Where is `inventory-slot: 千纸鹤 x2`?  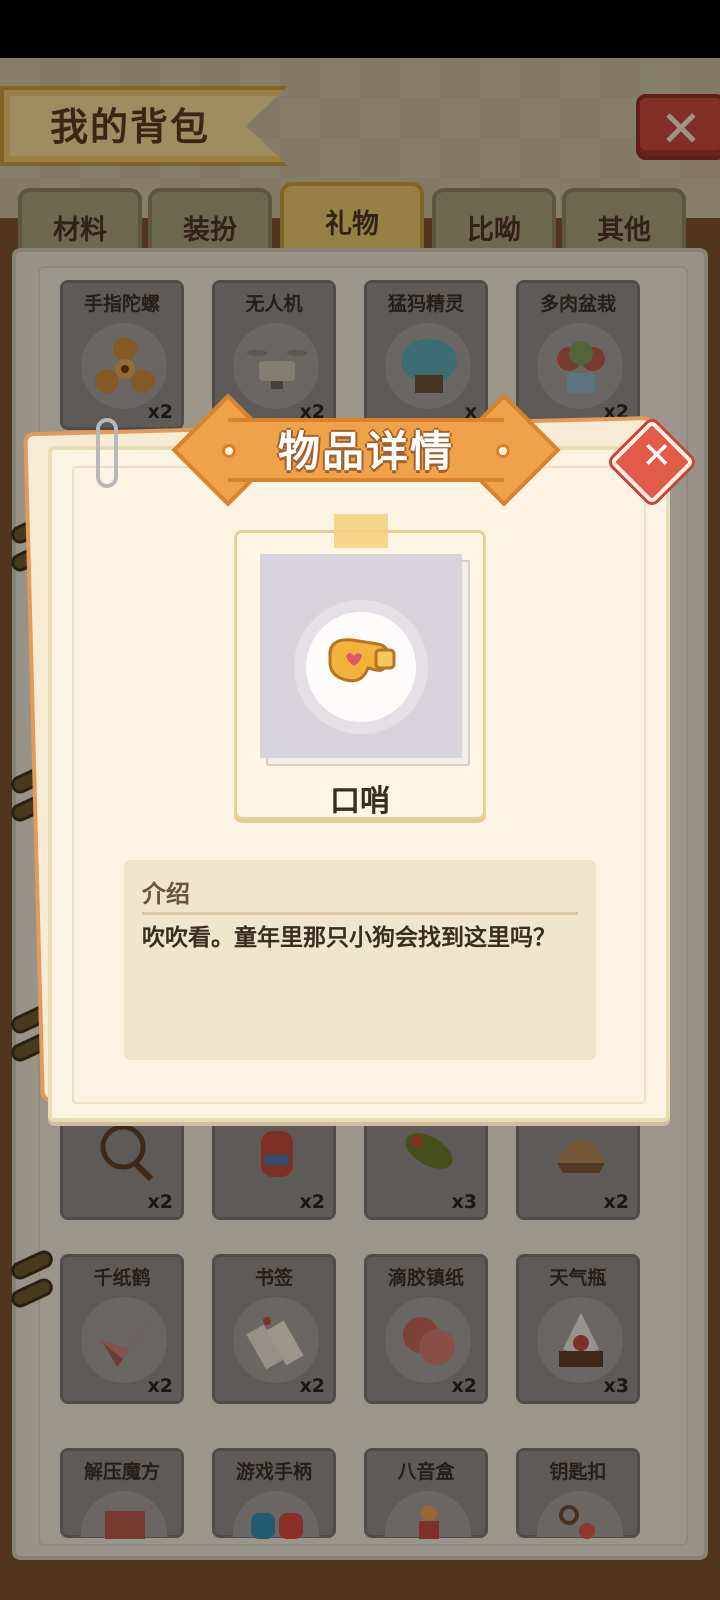
inventory-slot: 千纸鹤 x2 is located at coordinates (122, 1329).